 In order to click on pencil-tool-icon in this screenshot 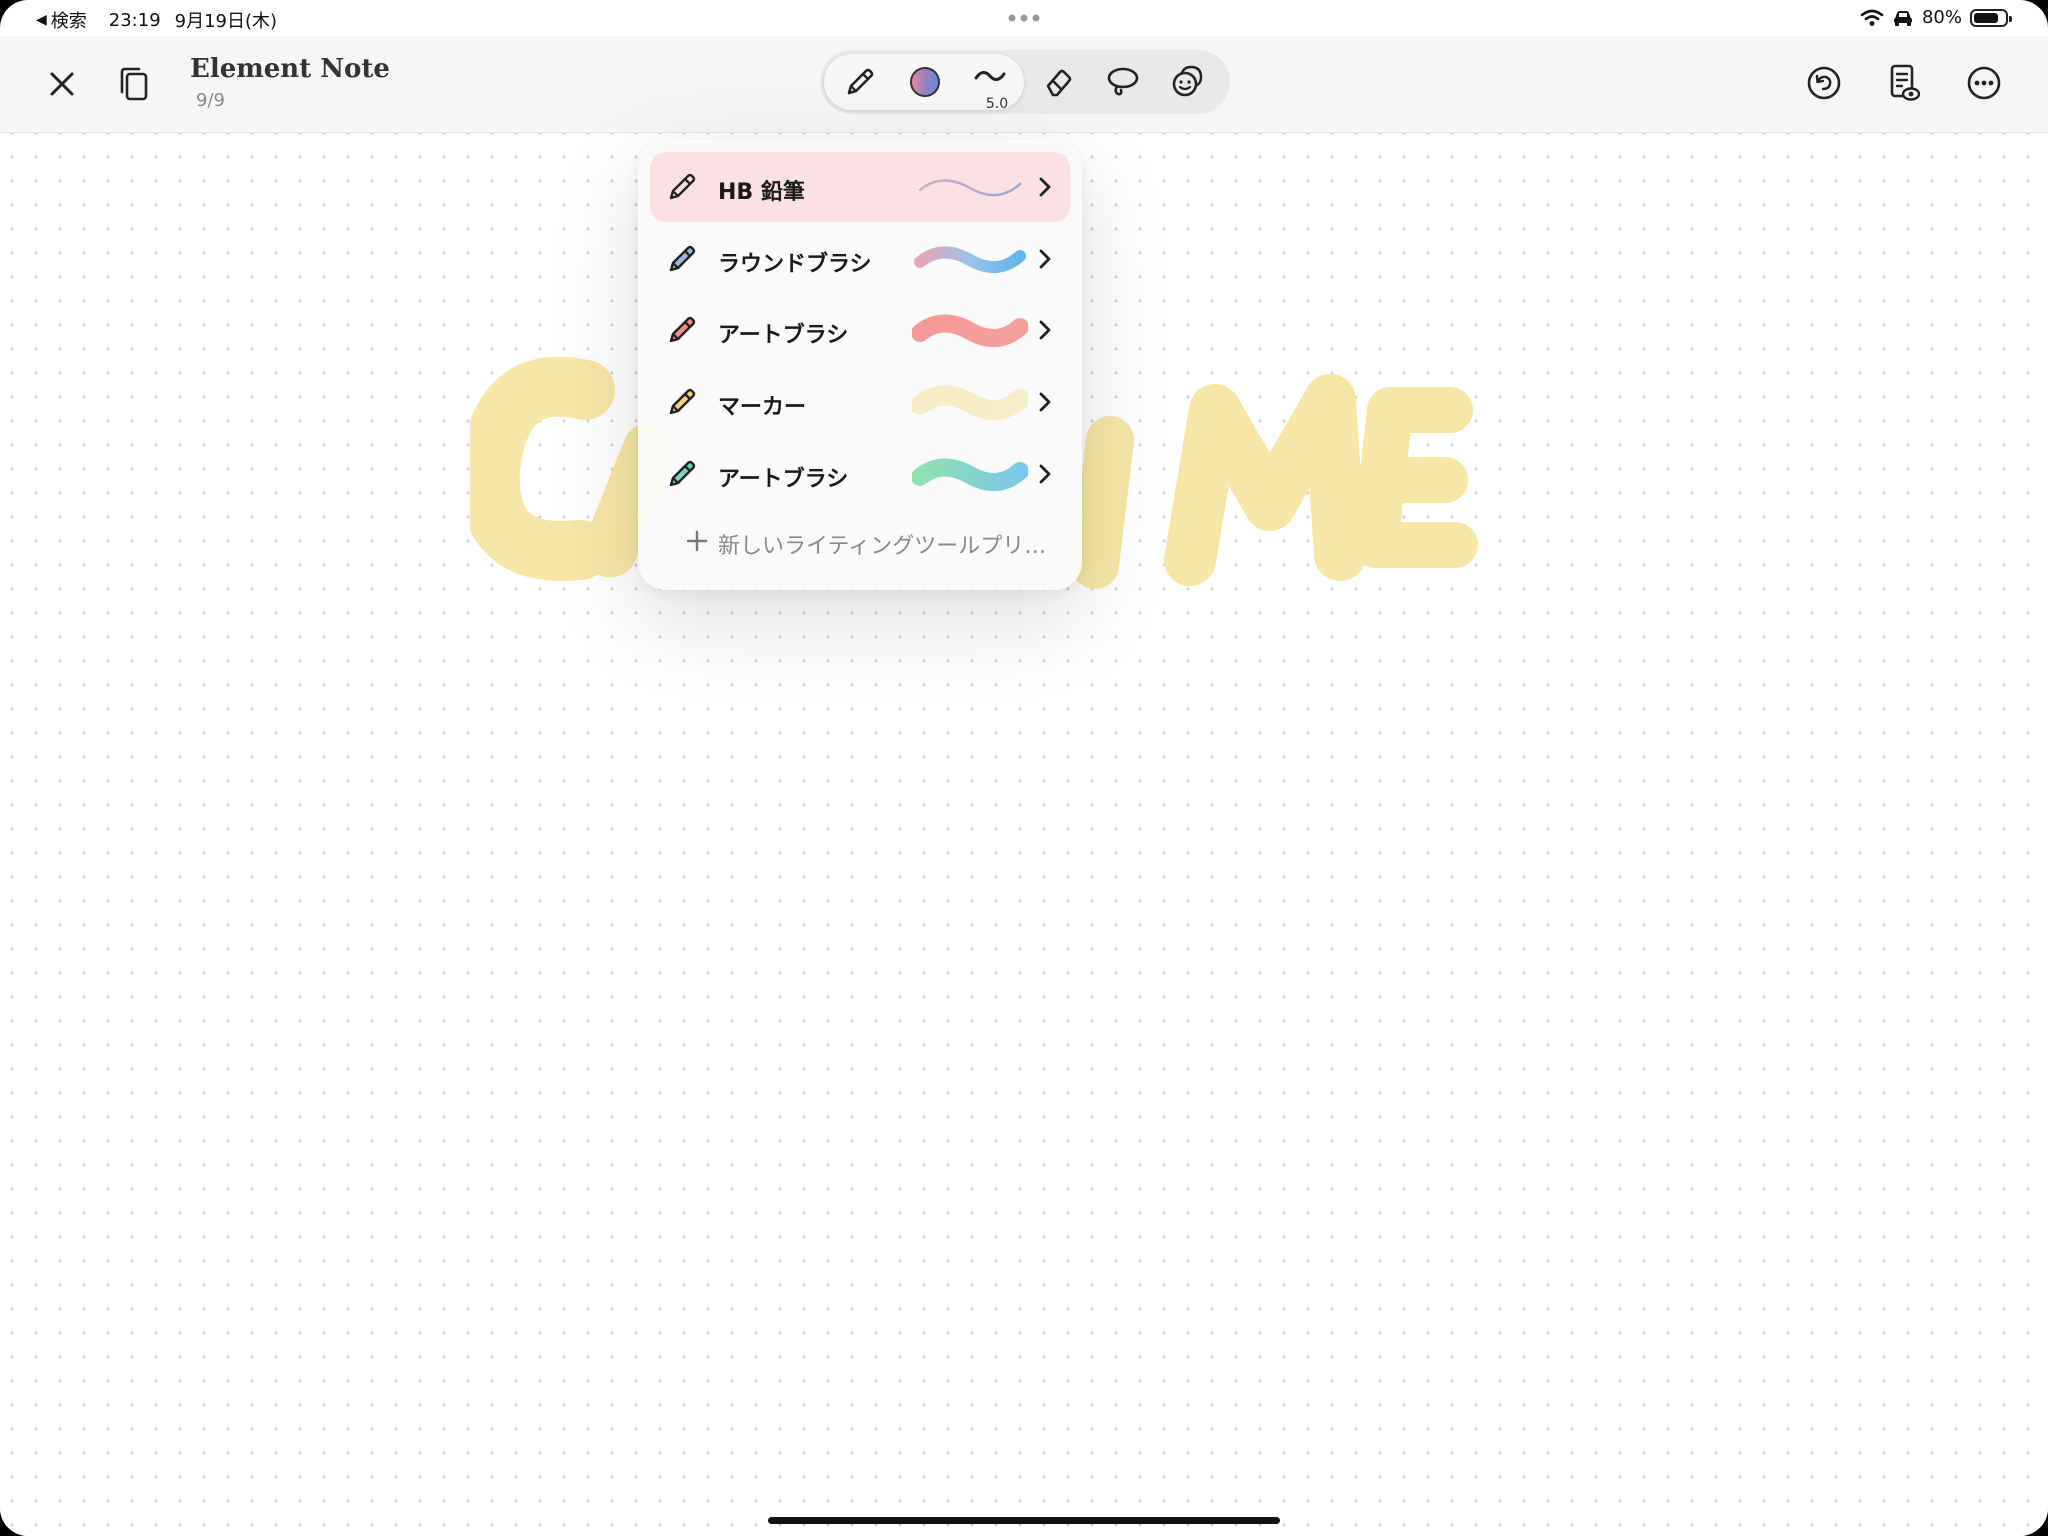, I will do `click(682, 186)`.